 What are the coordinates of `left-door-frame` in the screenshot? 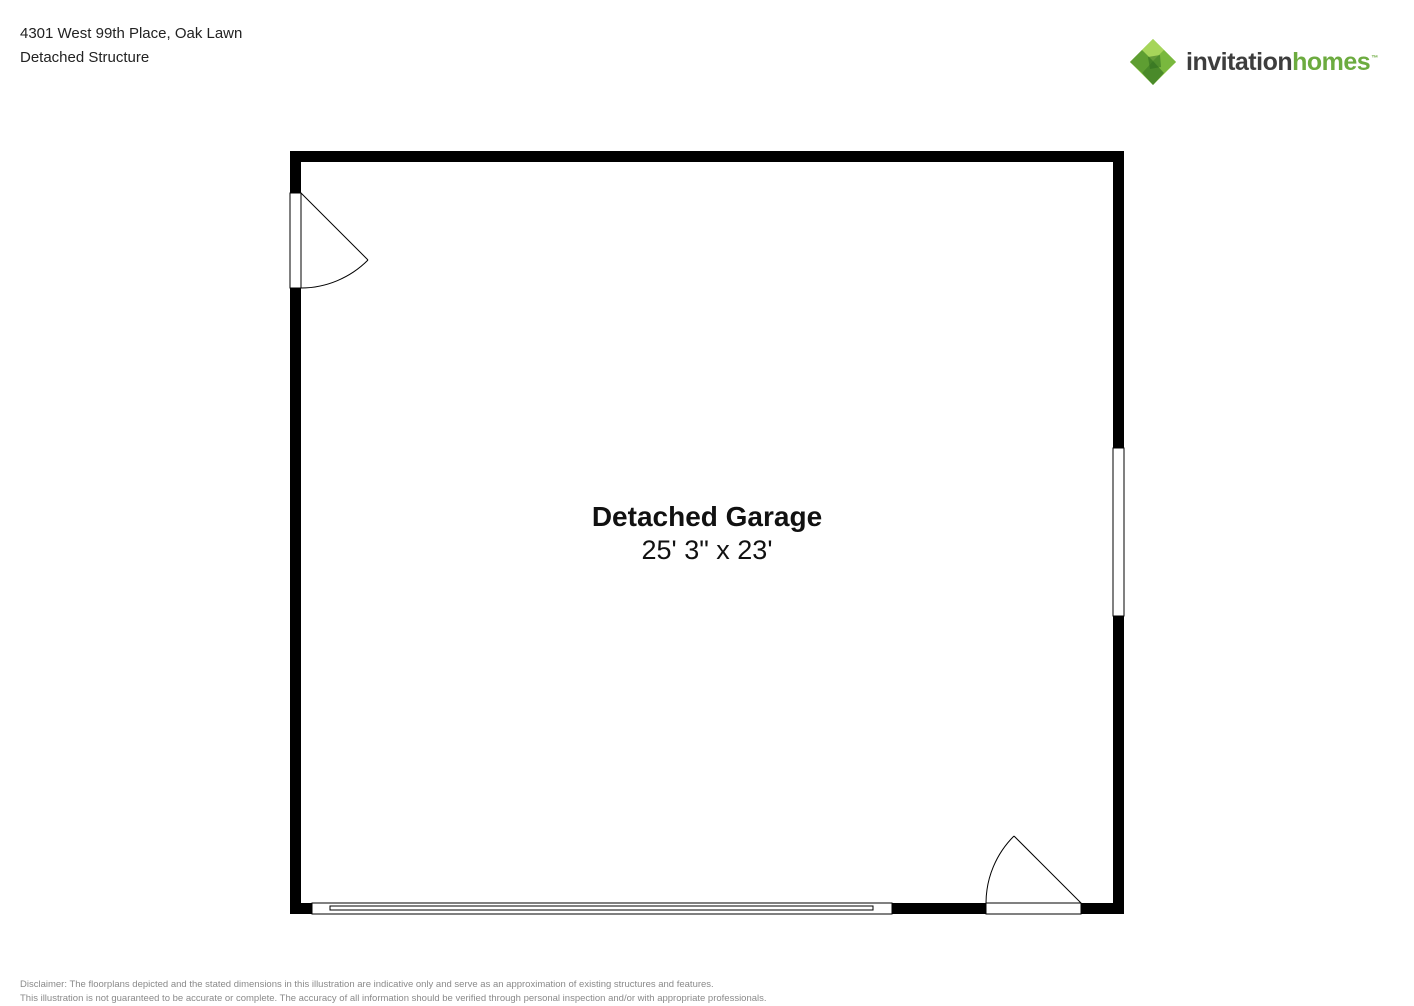 It's located at (295, 240).